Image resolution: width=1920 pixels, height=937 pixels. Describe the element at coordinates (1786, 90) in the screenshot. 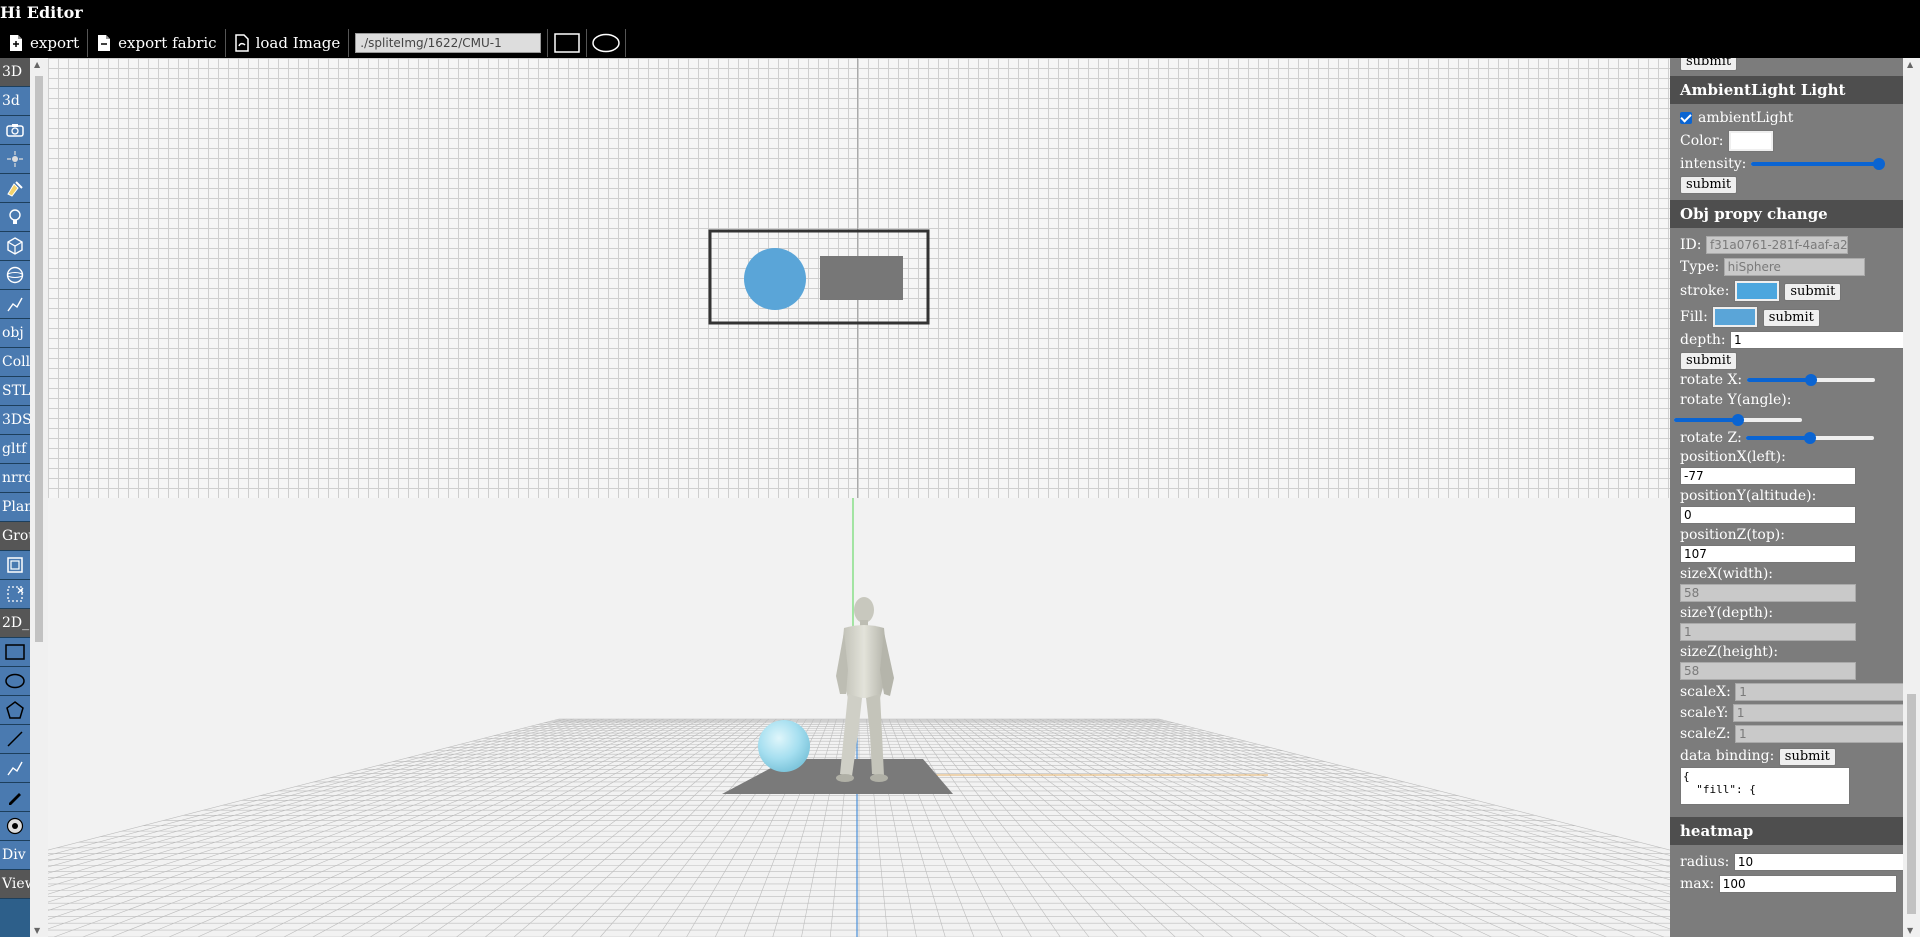

I see `ambient-light-heading: AmbientLight Light` at that location.